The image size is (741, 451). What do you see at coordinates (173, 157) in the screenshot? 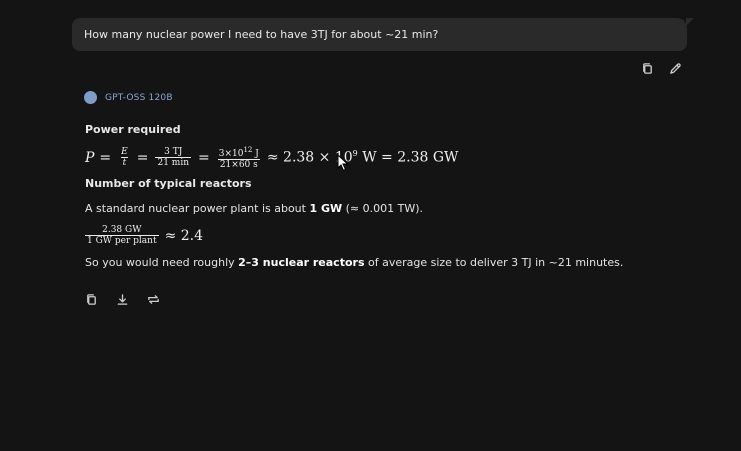
I see `fraction-energy-over-time: 3 TJ 21 min` at bounding box center [173, 157].